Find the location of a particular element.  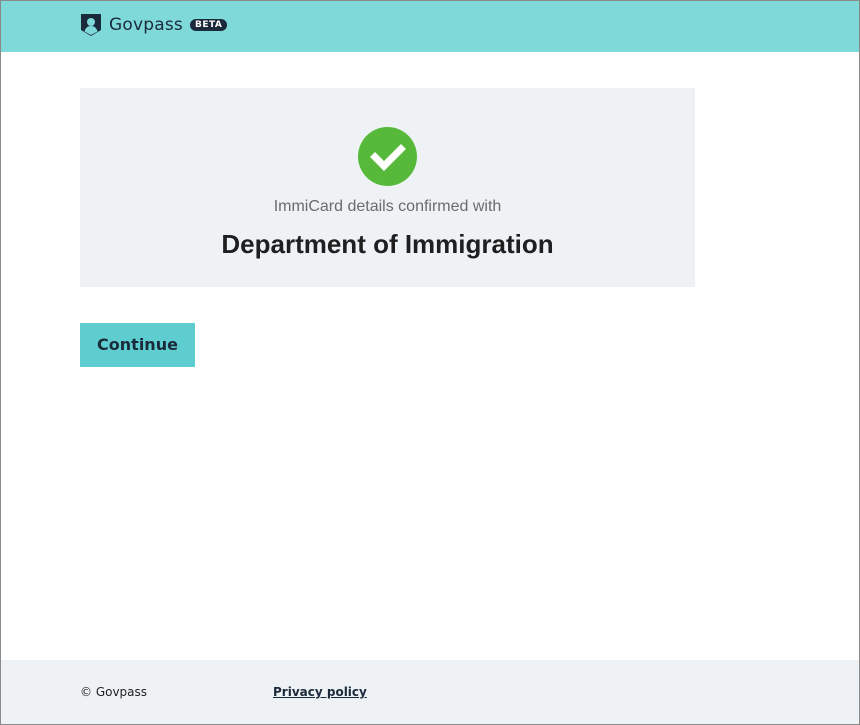

beta-badge: BETA is located at coordinates (208, 25).